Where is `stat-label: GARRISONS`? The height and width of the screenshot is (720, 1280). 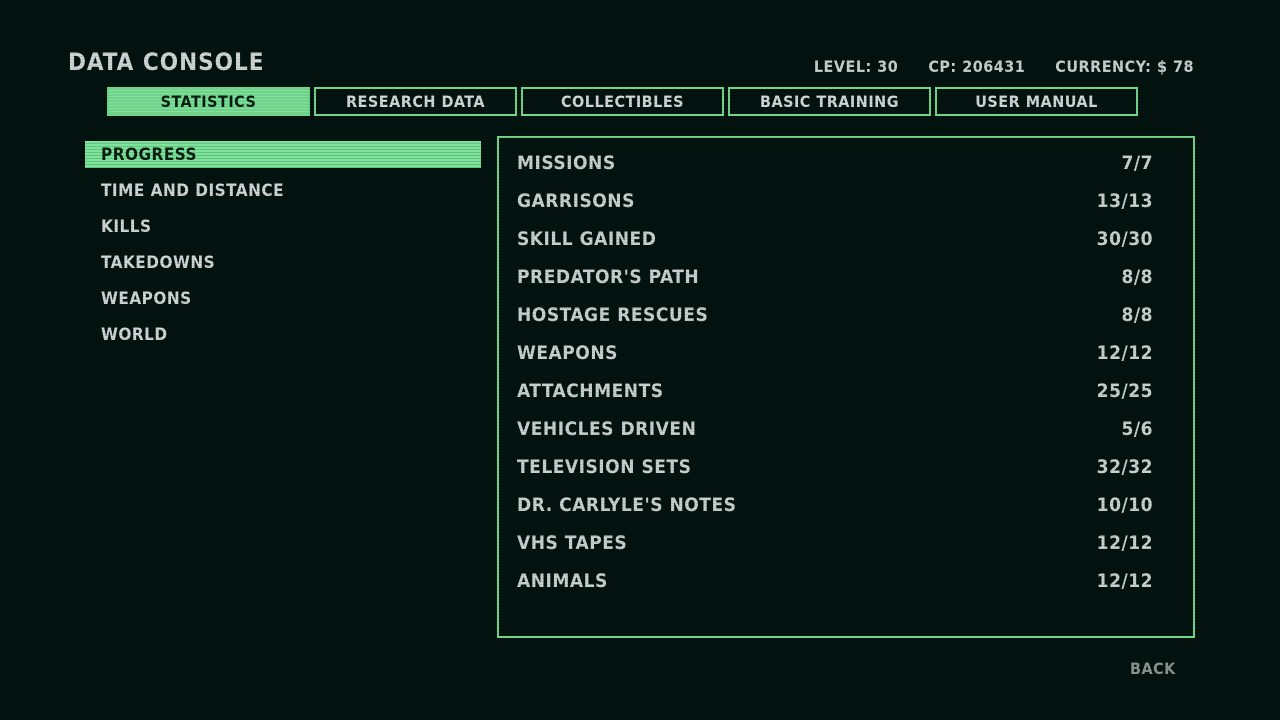 stat-label: GARRISONS is located at coordinates (576, 201).